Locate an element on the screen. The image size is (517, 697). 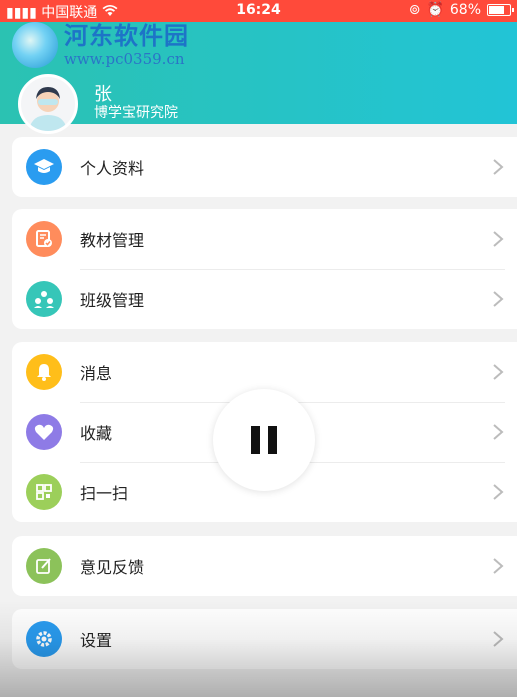
status-bar: ▮▮▮▮ 中国联通 16:24 ⊚ ⏰ 68% is located at coordinates (258, 11).